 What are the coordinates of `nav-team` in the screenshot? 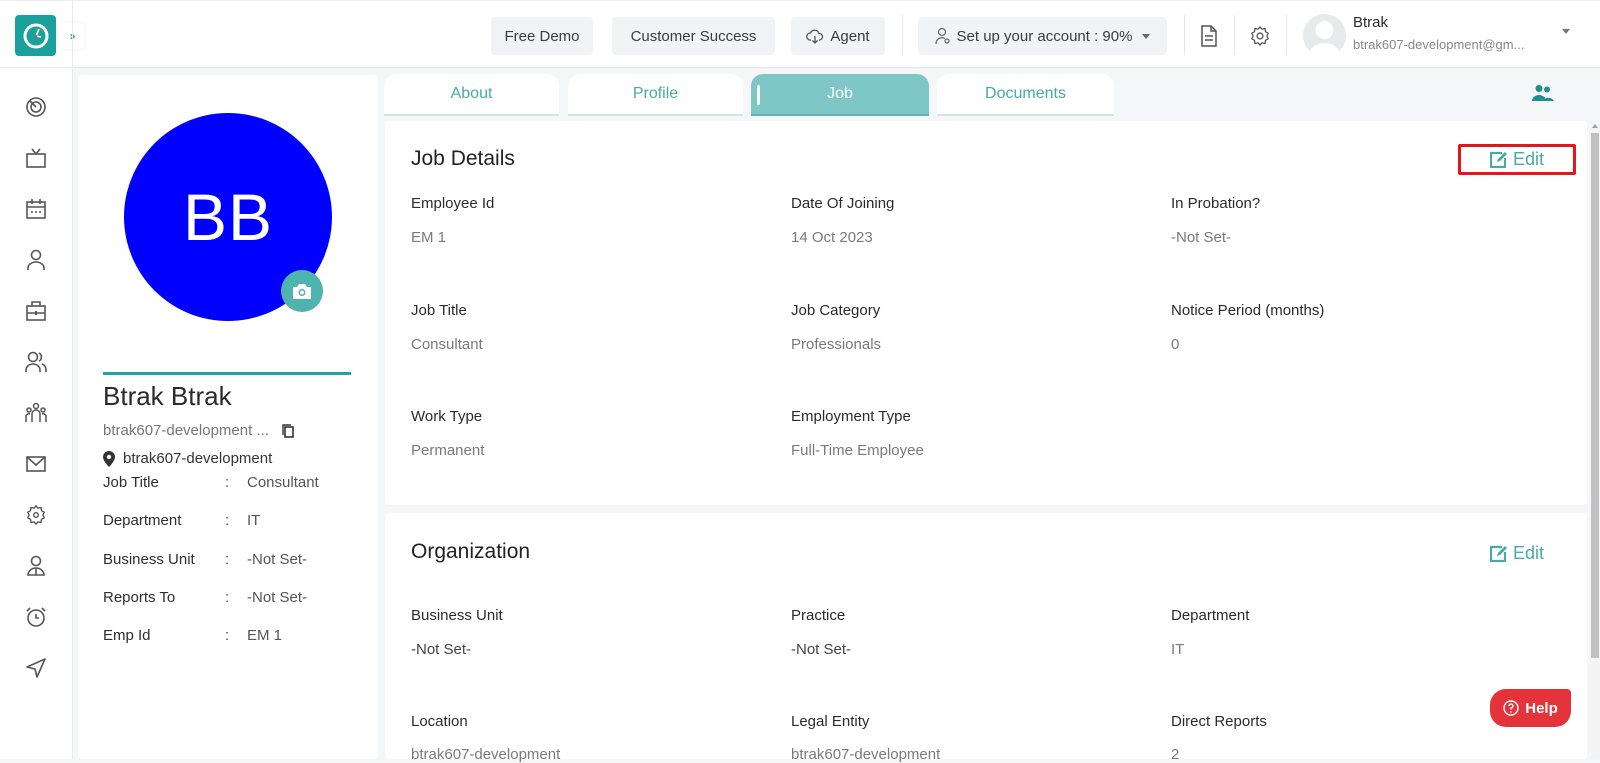 It's located at (36, 413).